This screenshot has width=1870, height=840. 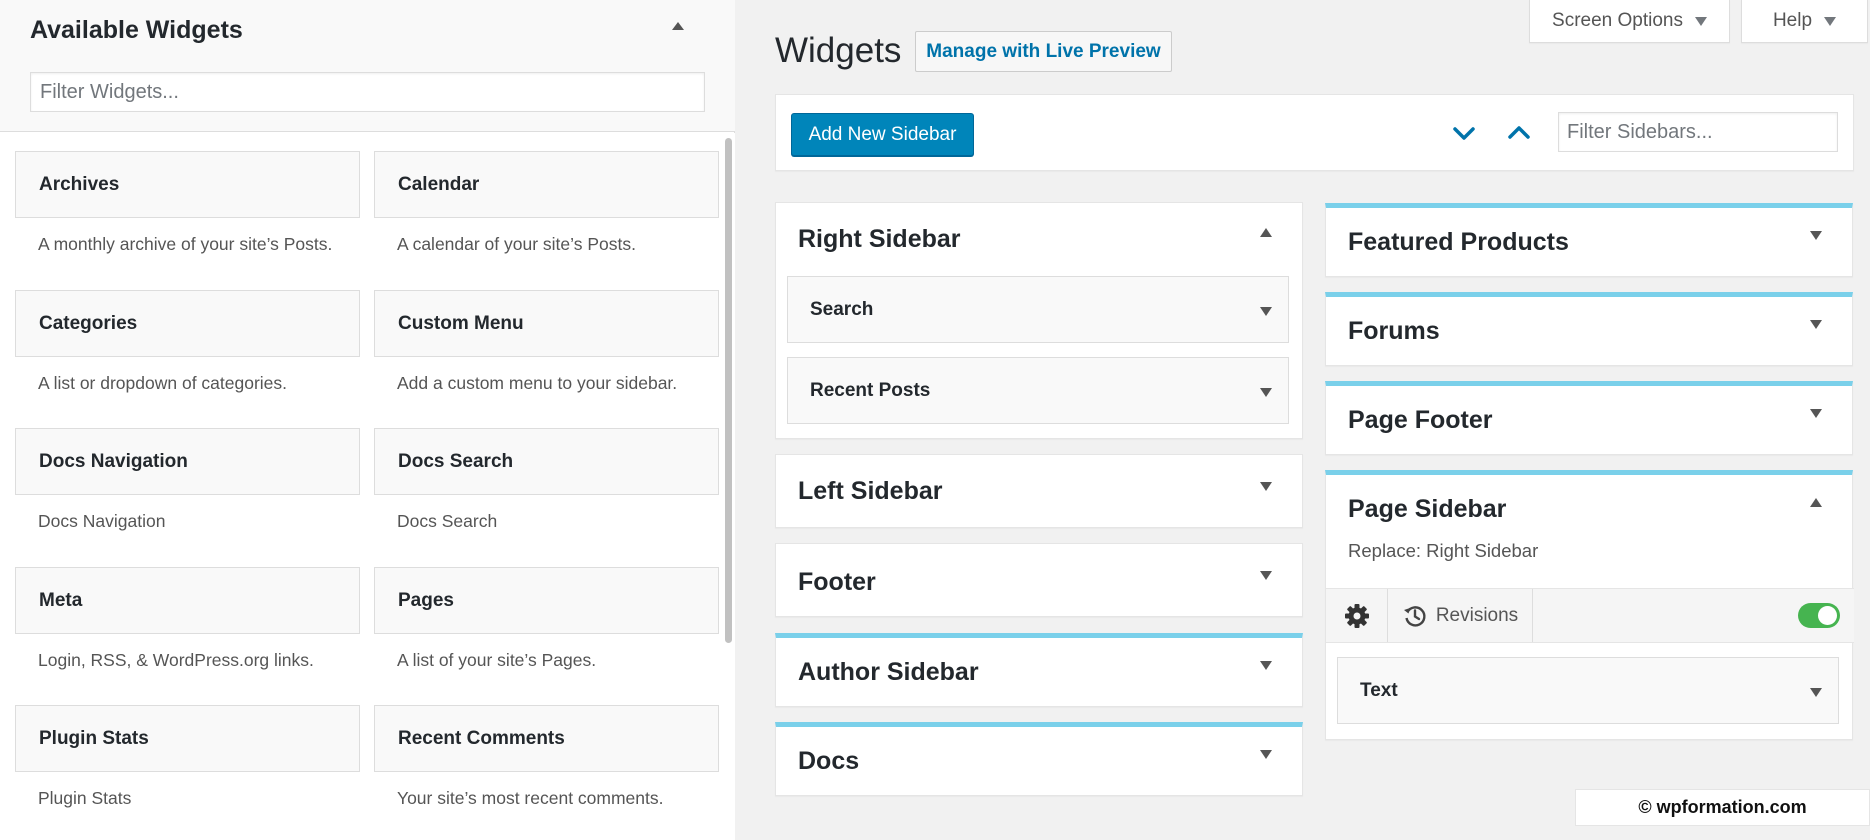 What do you see at coordinates (888, 672) in the screenshot?
I see `sidebar-title: Author Sidebar` at bounding box center [888, 672].